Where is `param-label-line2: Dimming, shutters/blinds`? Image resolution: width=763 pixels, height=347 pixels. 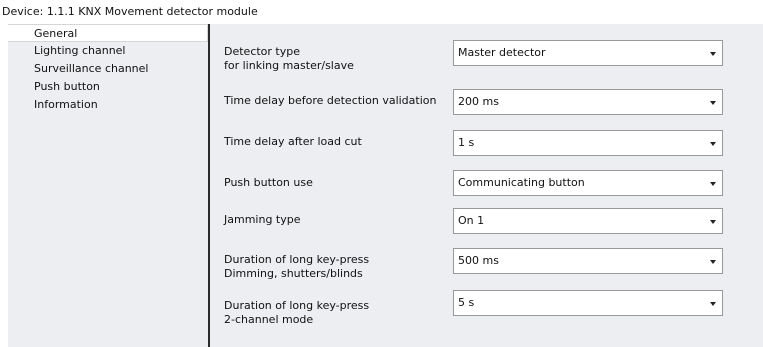 param-label-line2: Dimming, shutters/blinds is located at coordinates (293, 273).